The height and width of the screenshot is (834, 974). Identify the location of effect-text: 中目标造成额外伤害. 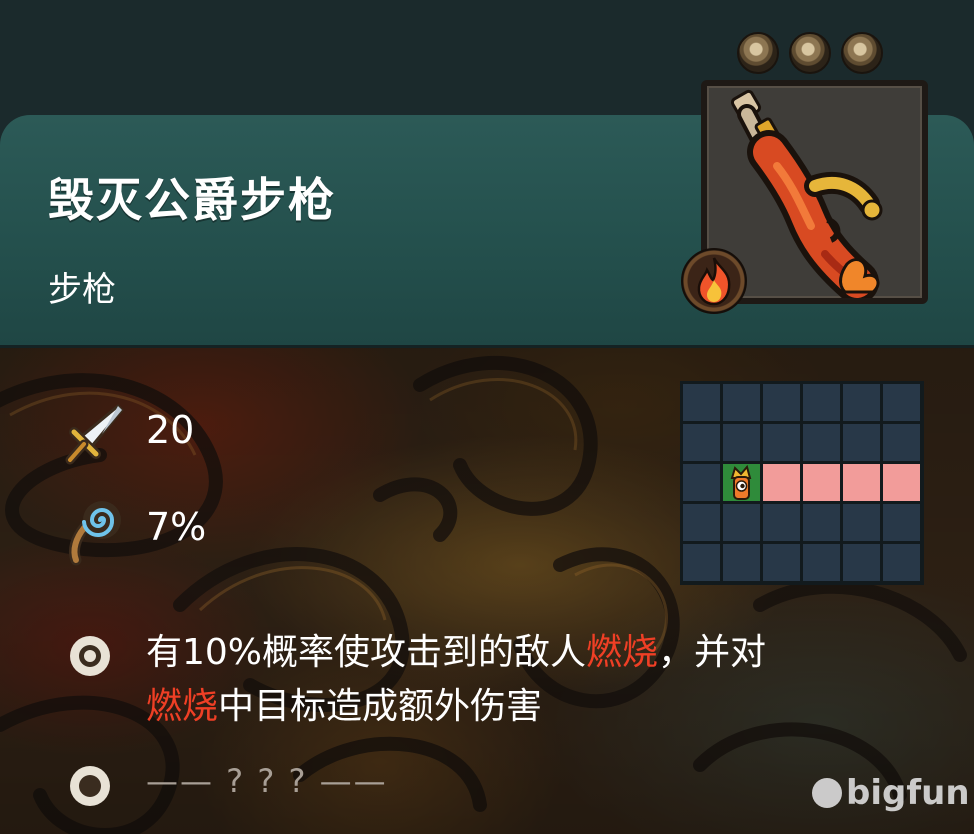
(380, 706).